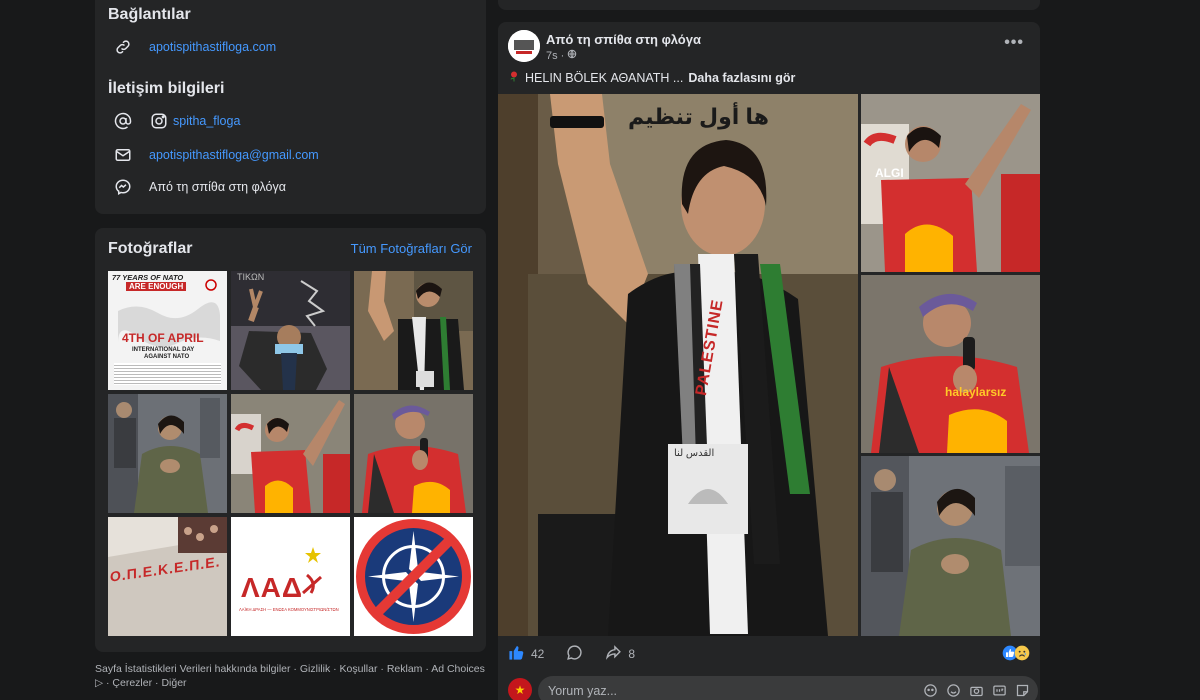 The height and width of the screenshot is (700, 1200). I want to click on comment-tools, so click(976, 690).